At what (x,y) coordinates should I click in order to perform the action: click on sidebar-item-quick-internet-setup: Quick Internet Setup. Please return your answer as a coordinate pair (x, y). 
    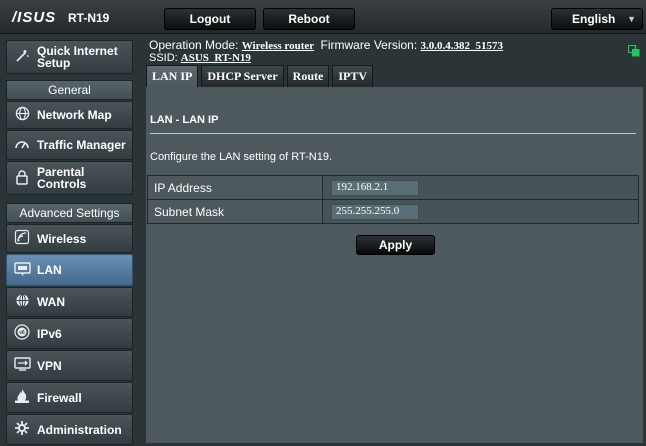
    Looking at the image, I should click on (69, 57).